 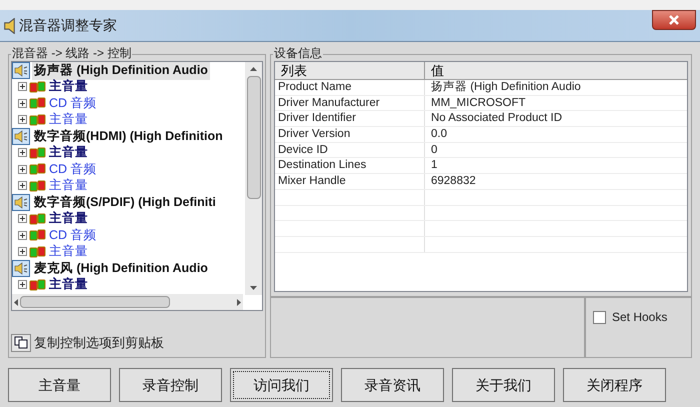 I want to click on table-cell: Driver Version, so click(x=350, y=134).